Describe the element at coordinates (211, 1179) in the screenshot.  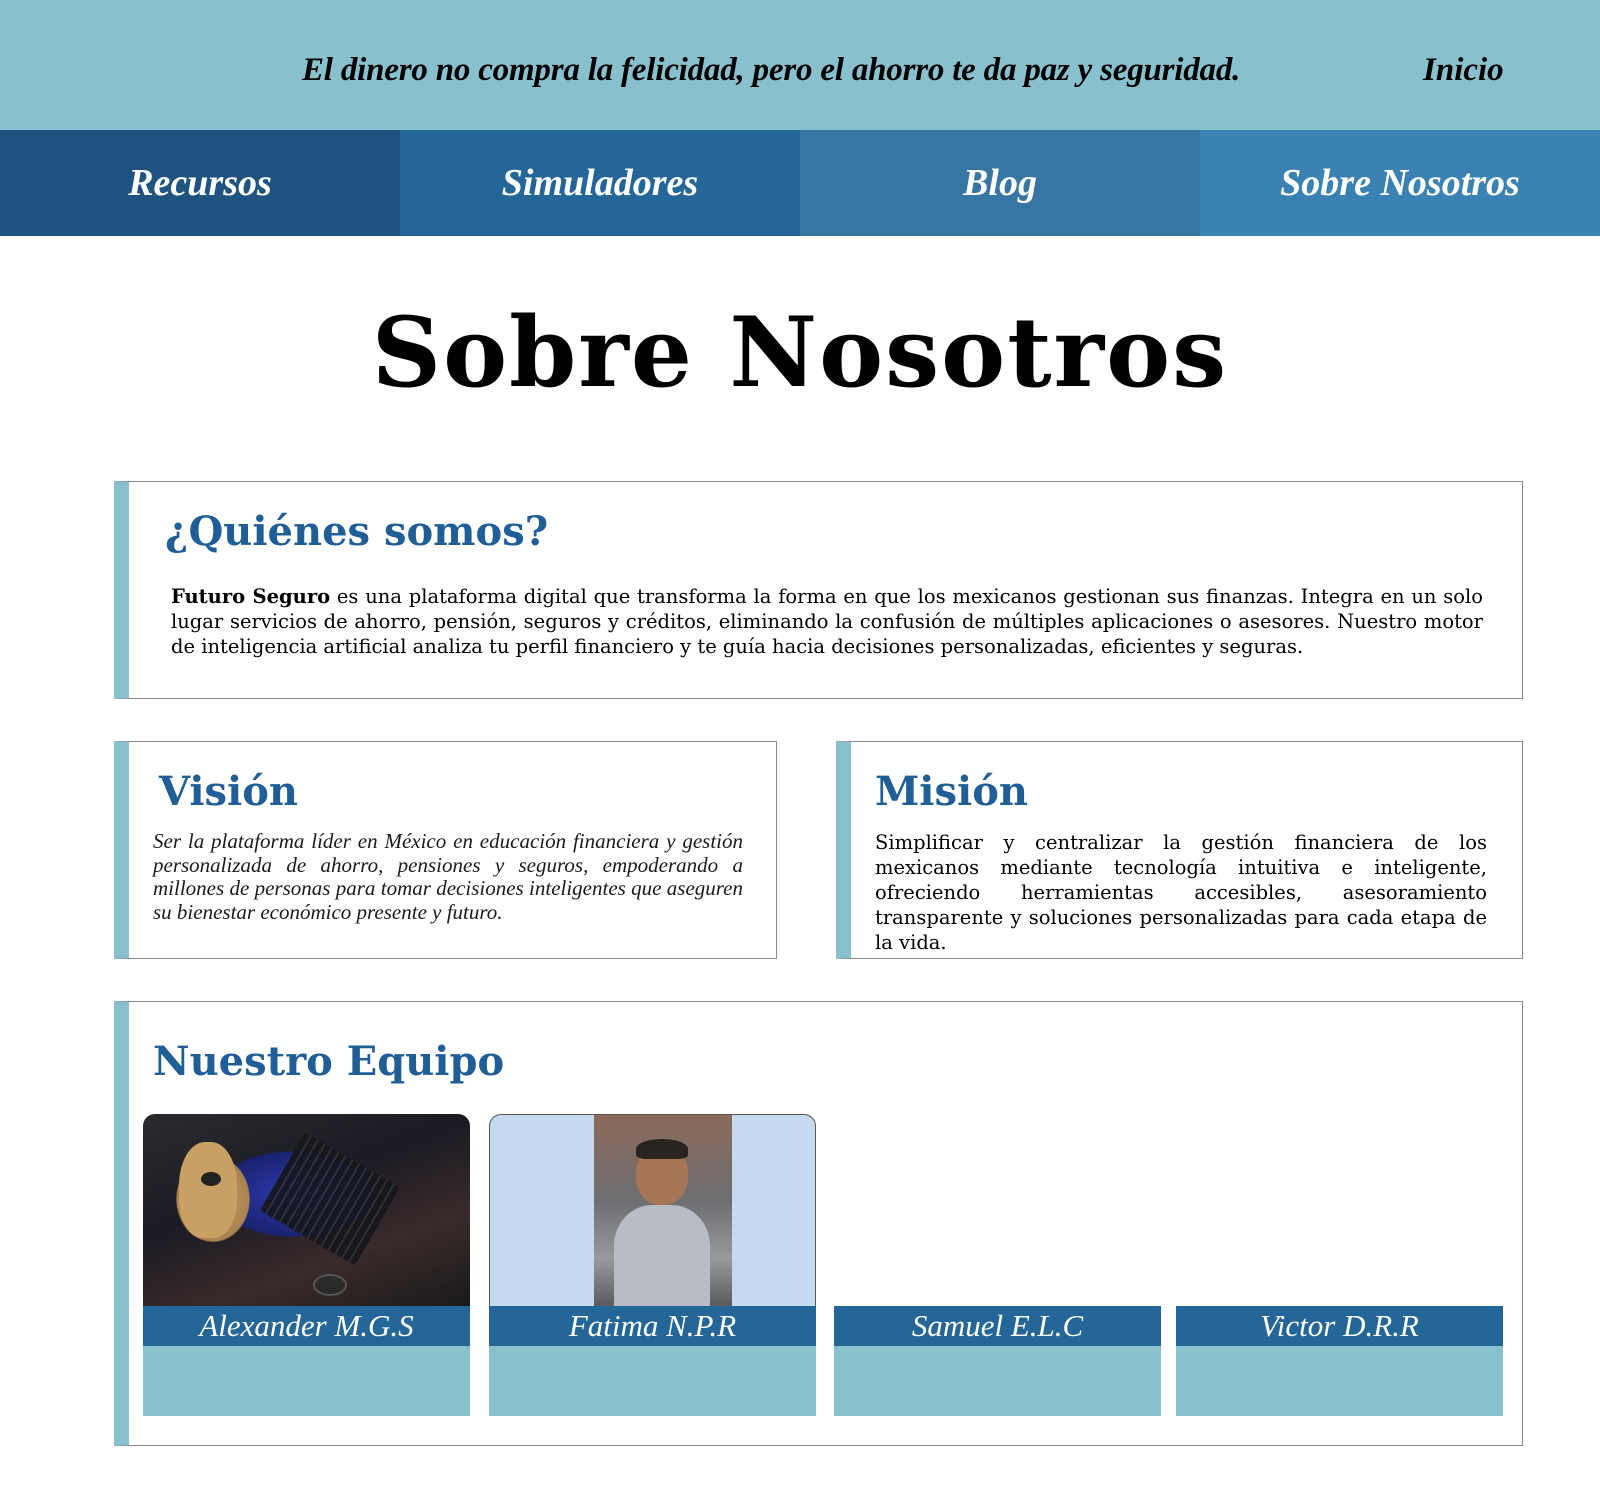
I see `photo-plush-eye` at that location.